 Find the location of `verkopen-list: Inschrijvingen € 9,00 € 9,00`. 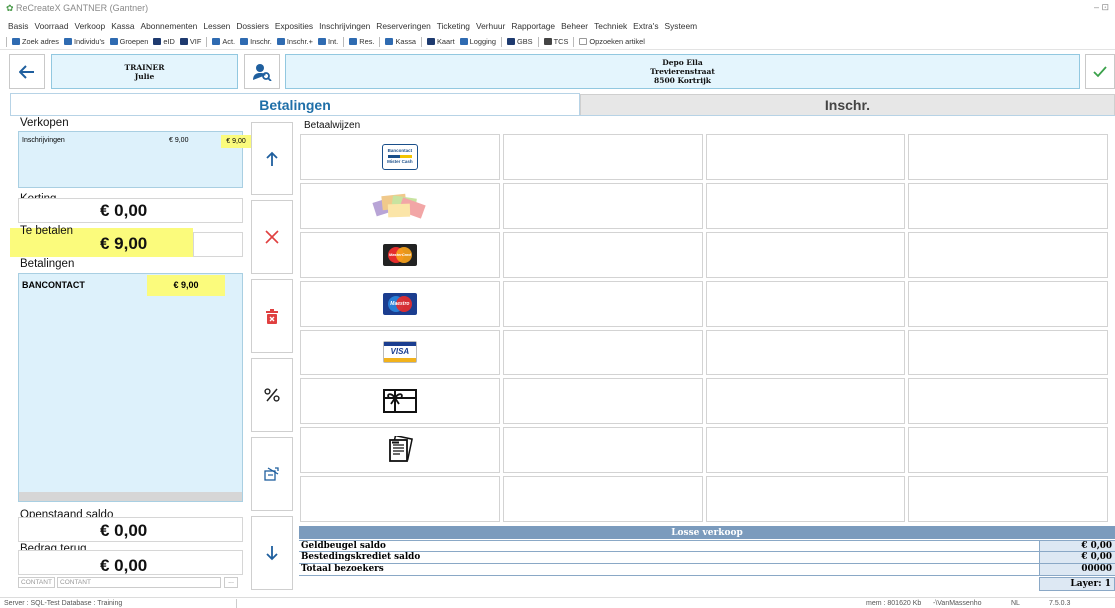

verkopen-list: Inschrijvingen € 9,00 € 9,00 is located at coordinates (134, 159).